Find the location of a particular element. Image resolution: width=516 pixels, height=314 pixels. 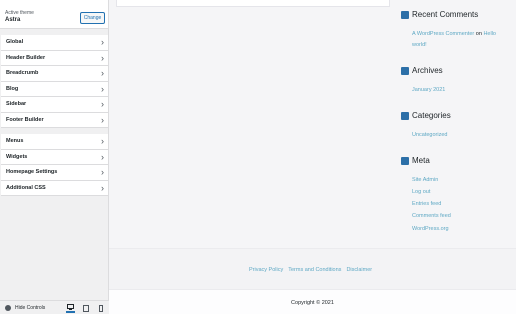

widget-meta-title: Meta is located at coordinates (415, 160).